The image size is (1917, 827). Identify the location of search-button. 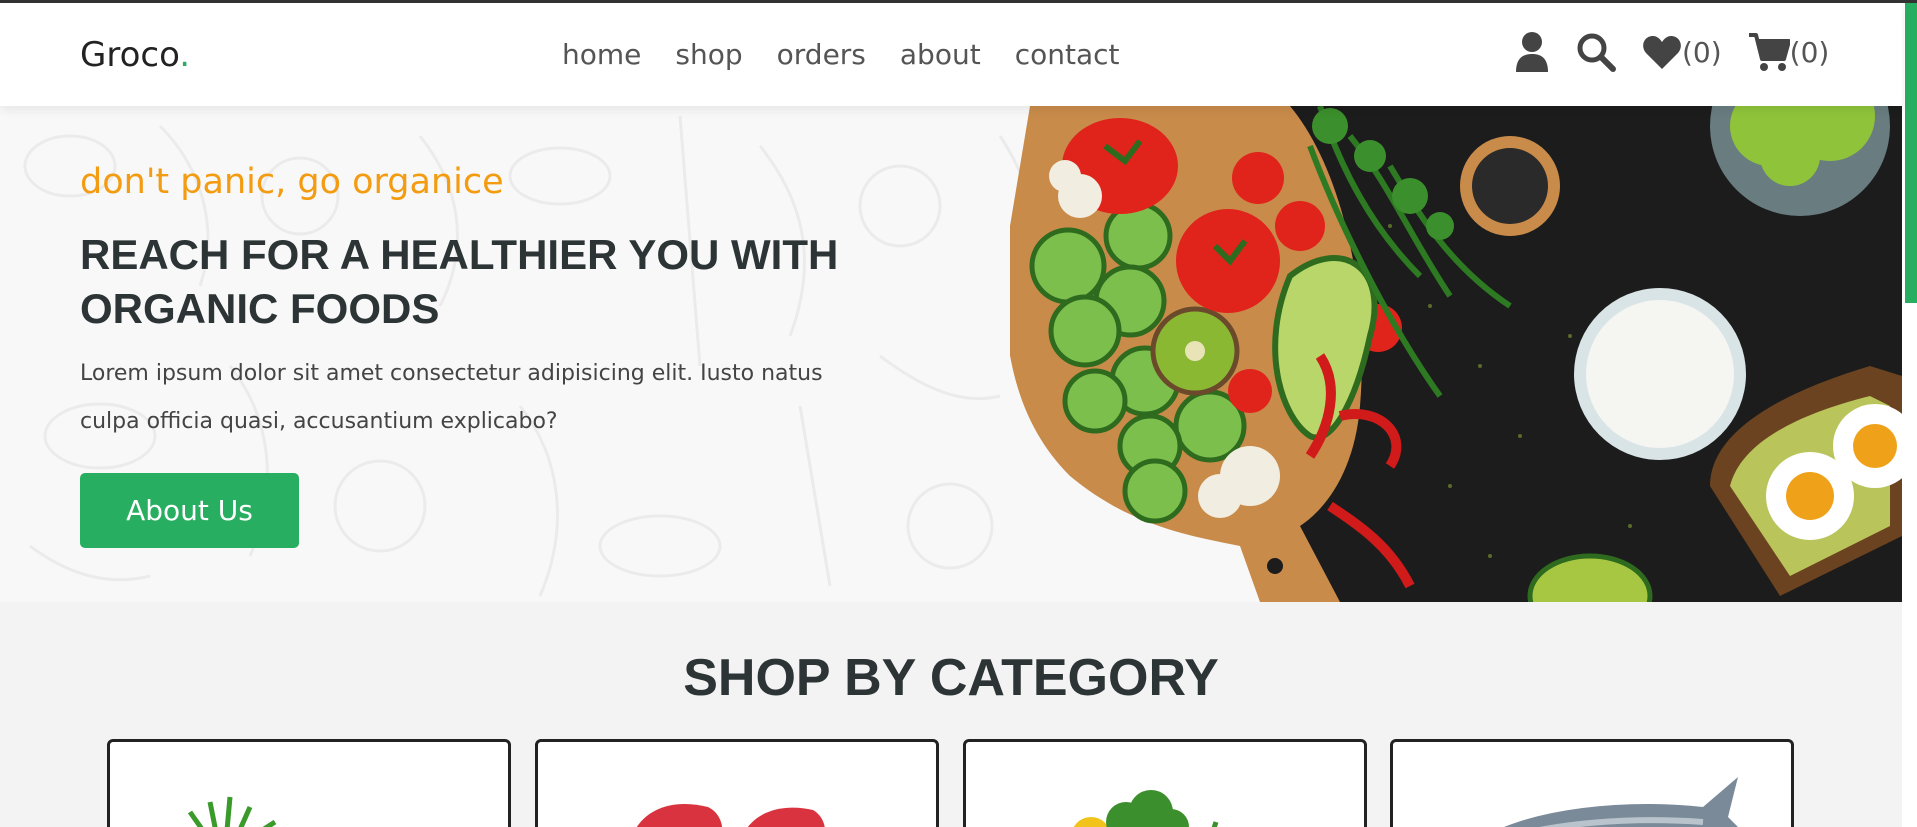
(1596, 52).